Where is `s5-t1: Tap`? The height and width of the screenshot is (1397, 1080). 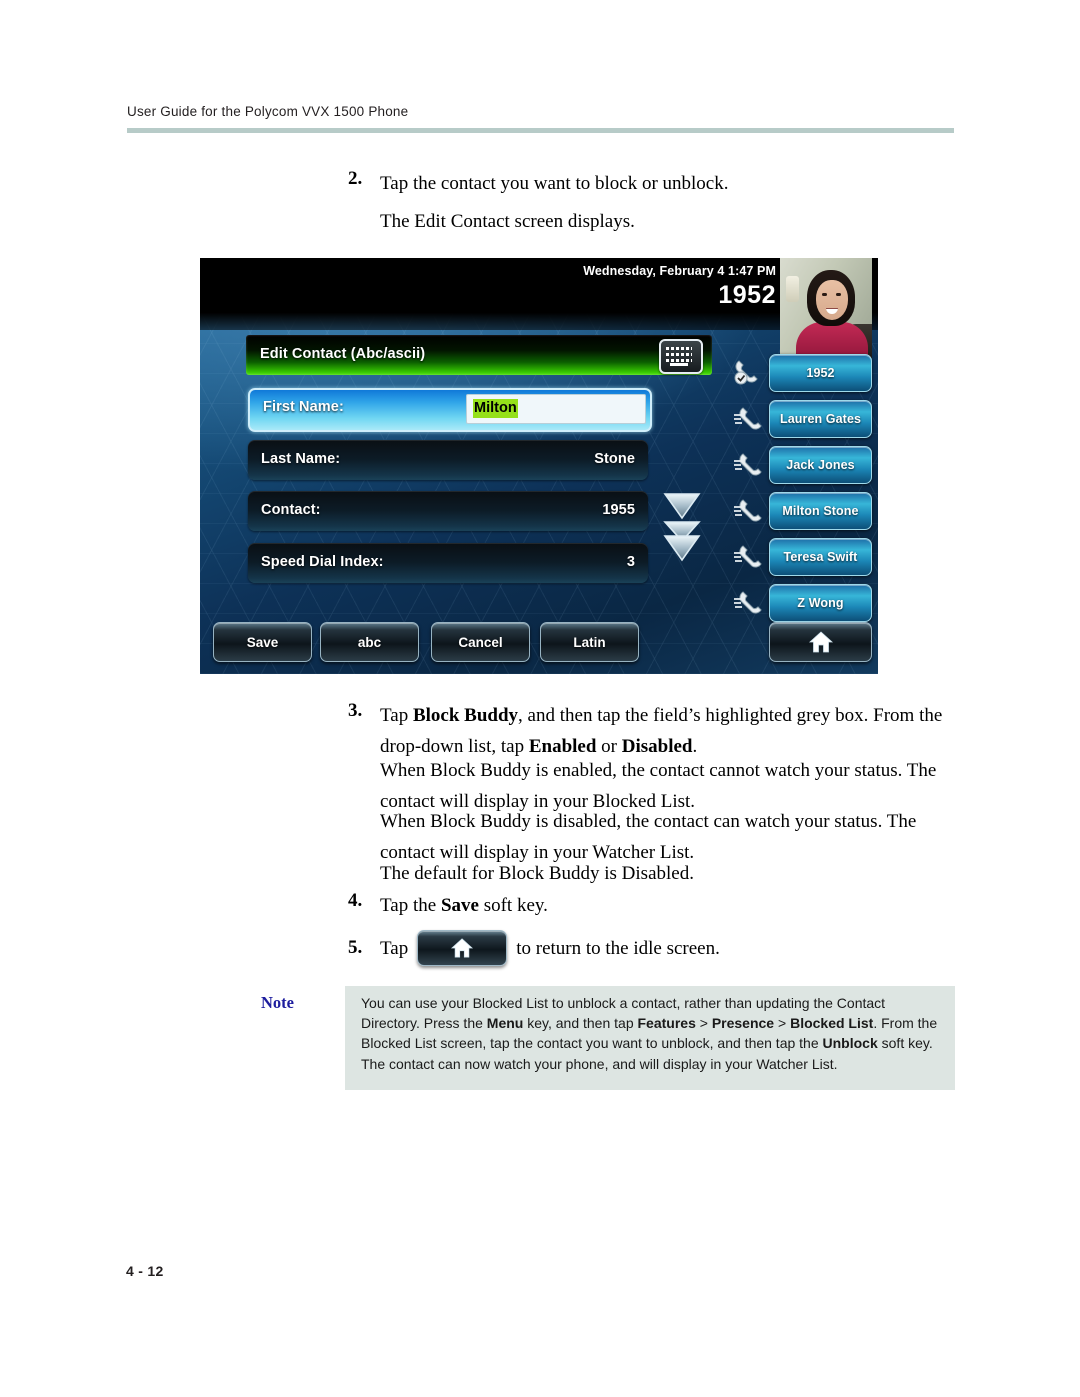
s5-t1: Tap is located at coordinates (394, 948).